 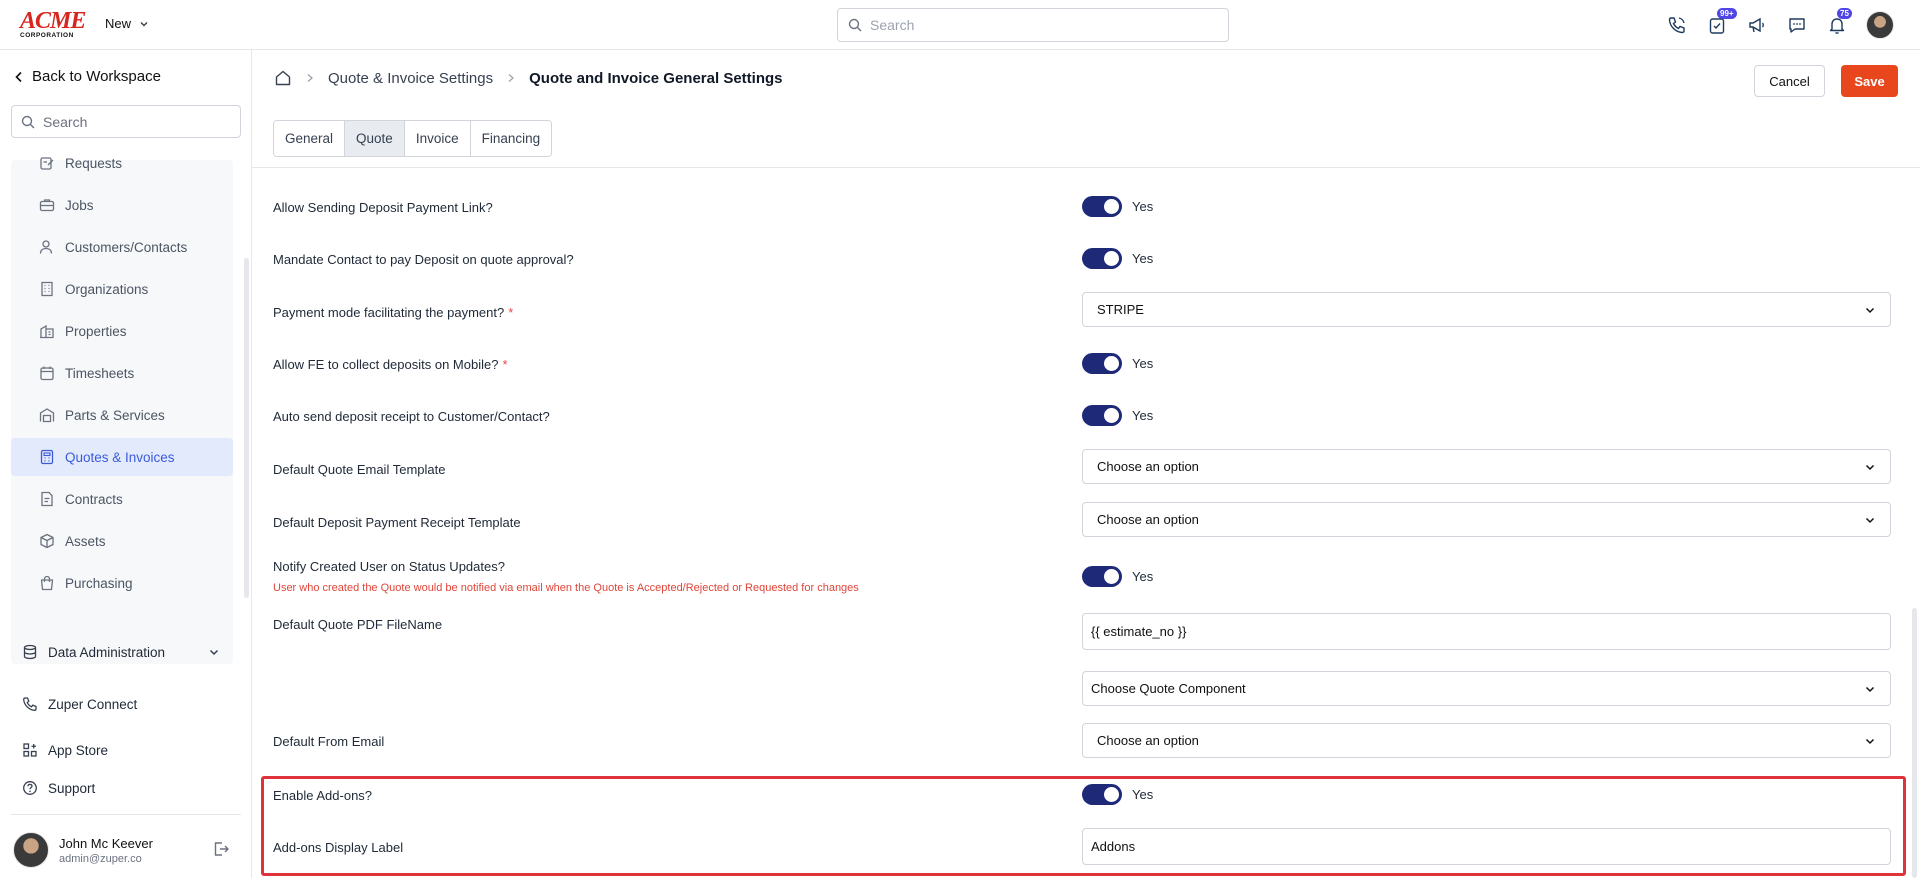 What do you see at coordinates (1757, 25) in the screenshot?
I see `megaphone-icon` at bounding box center [1757, 25].